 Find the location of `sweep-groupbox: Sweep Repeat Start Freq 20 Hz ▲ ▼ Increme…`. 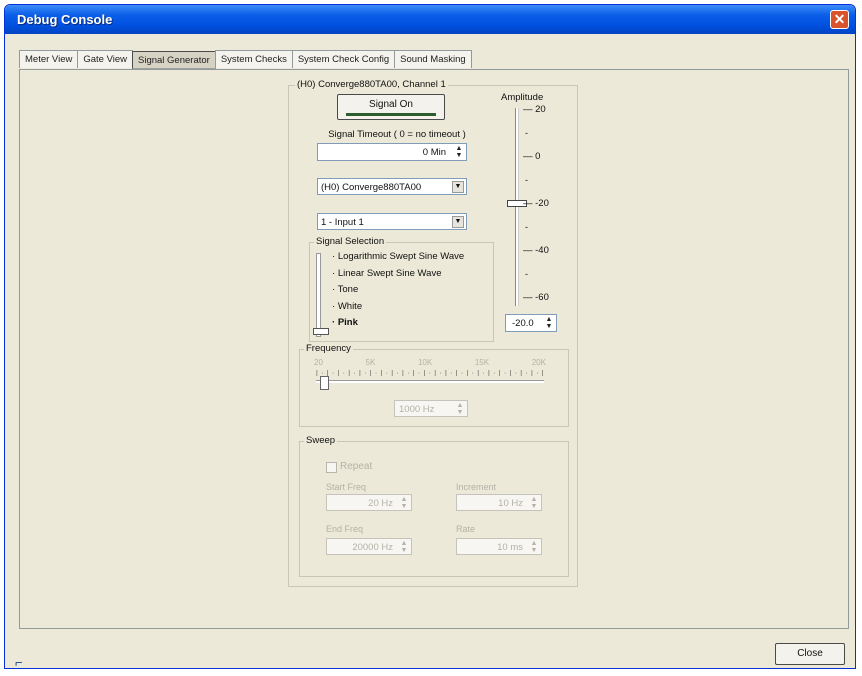

sweep-groupbox: Sweep Repeat Start Freq 20 Hz ▲ ▼ Increme… is located at coordinates (434, 506).